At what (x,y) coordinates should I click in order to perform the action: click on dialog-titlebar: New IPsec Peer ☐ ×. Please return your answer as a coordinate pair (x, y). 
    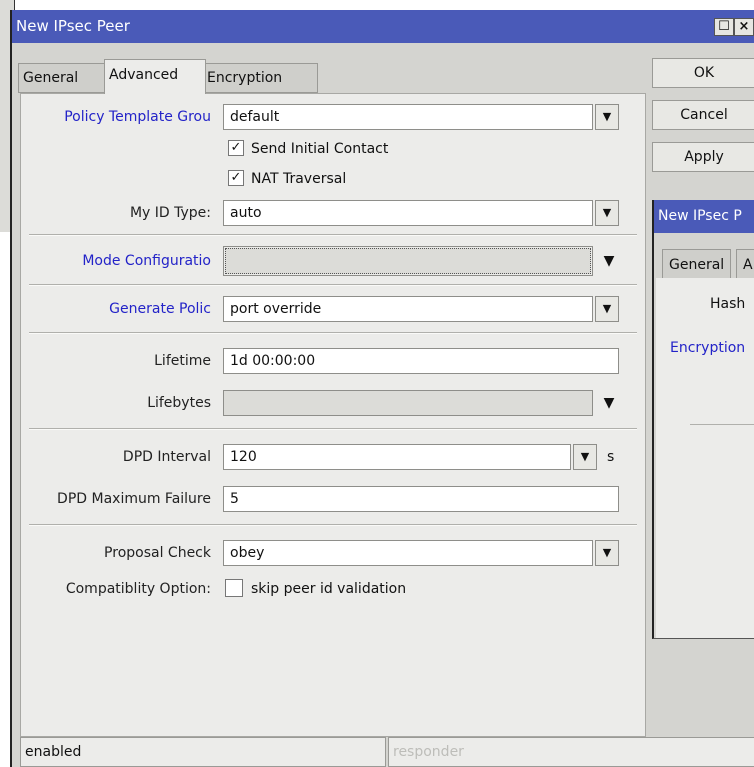
    Looking at the image, I should click on (383, 26).